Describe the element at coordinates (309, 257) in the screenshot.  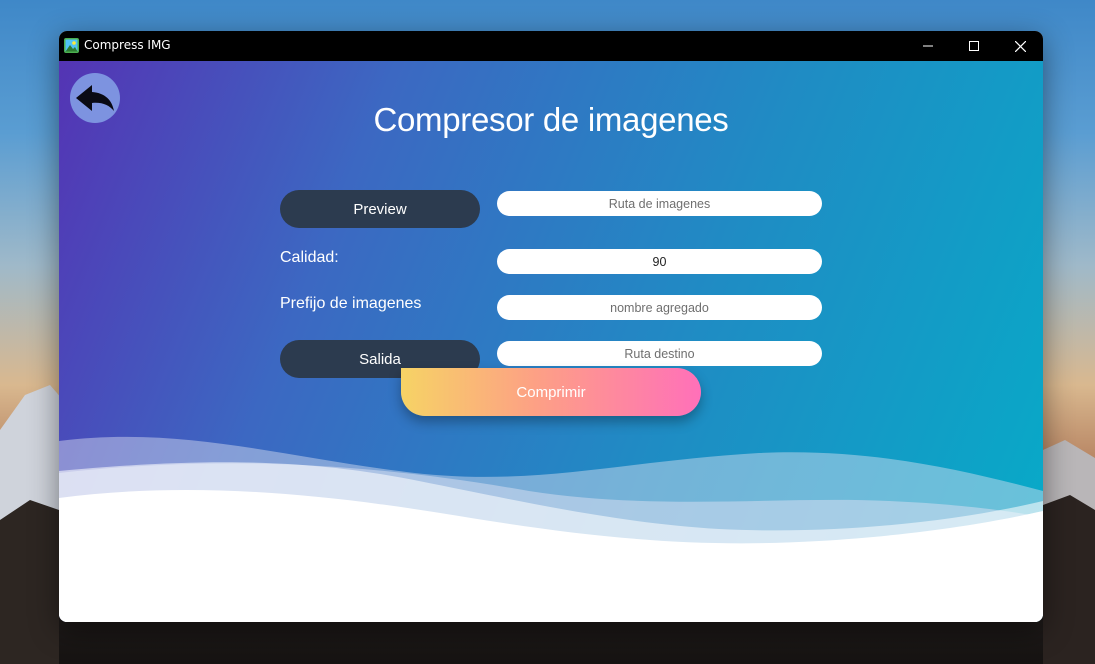
I see `quality-label: Calidad:` at that location.